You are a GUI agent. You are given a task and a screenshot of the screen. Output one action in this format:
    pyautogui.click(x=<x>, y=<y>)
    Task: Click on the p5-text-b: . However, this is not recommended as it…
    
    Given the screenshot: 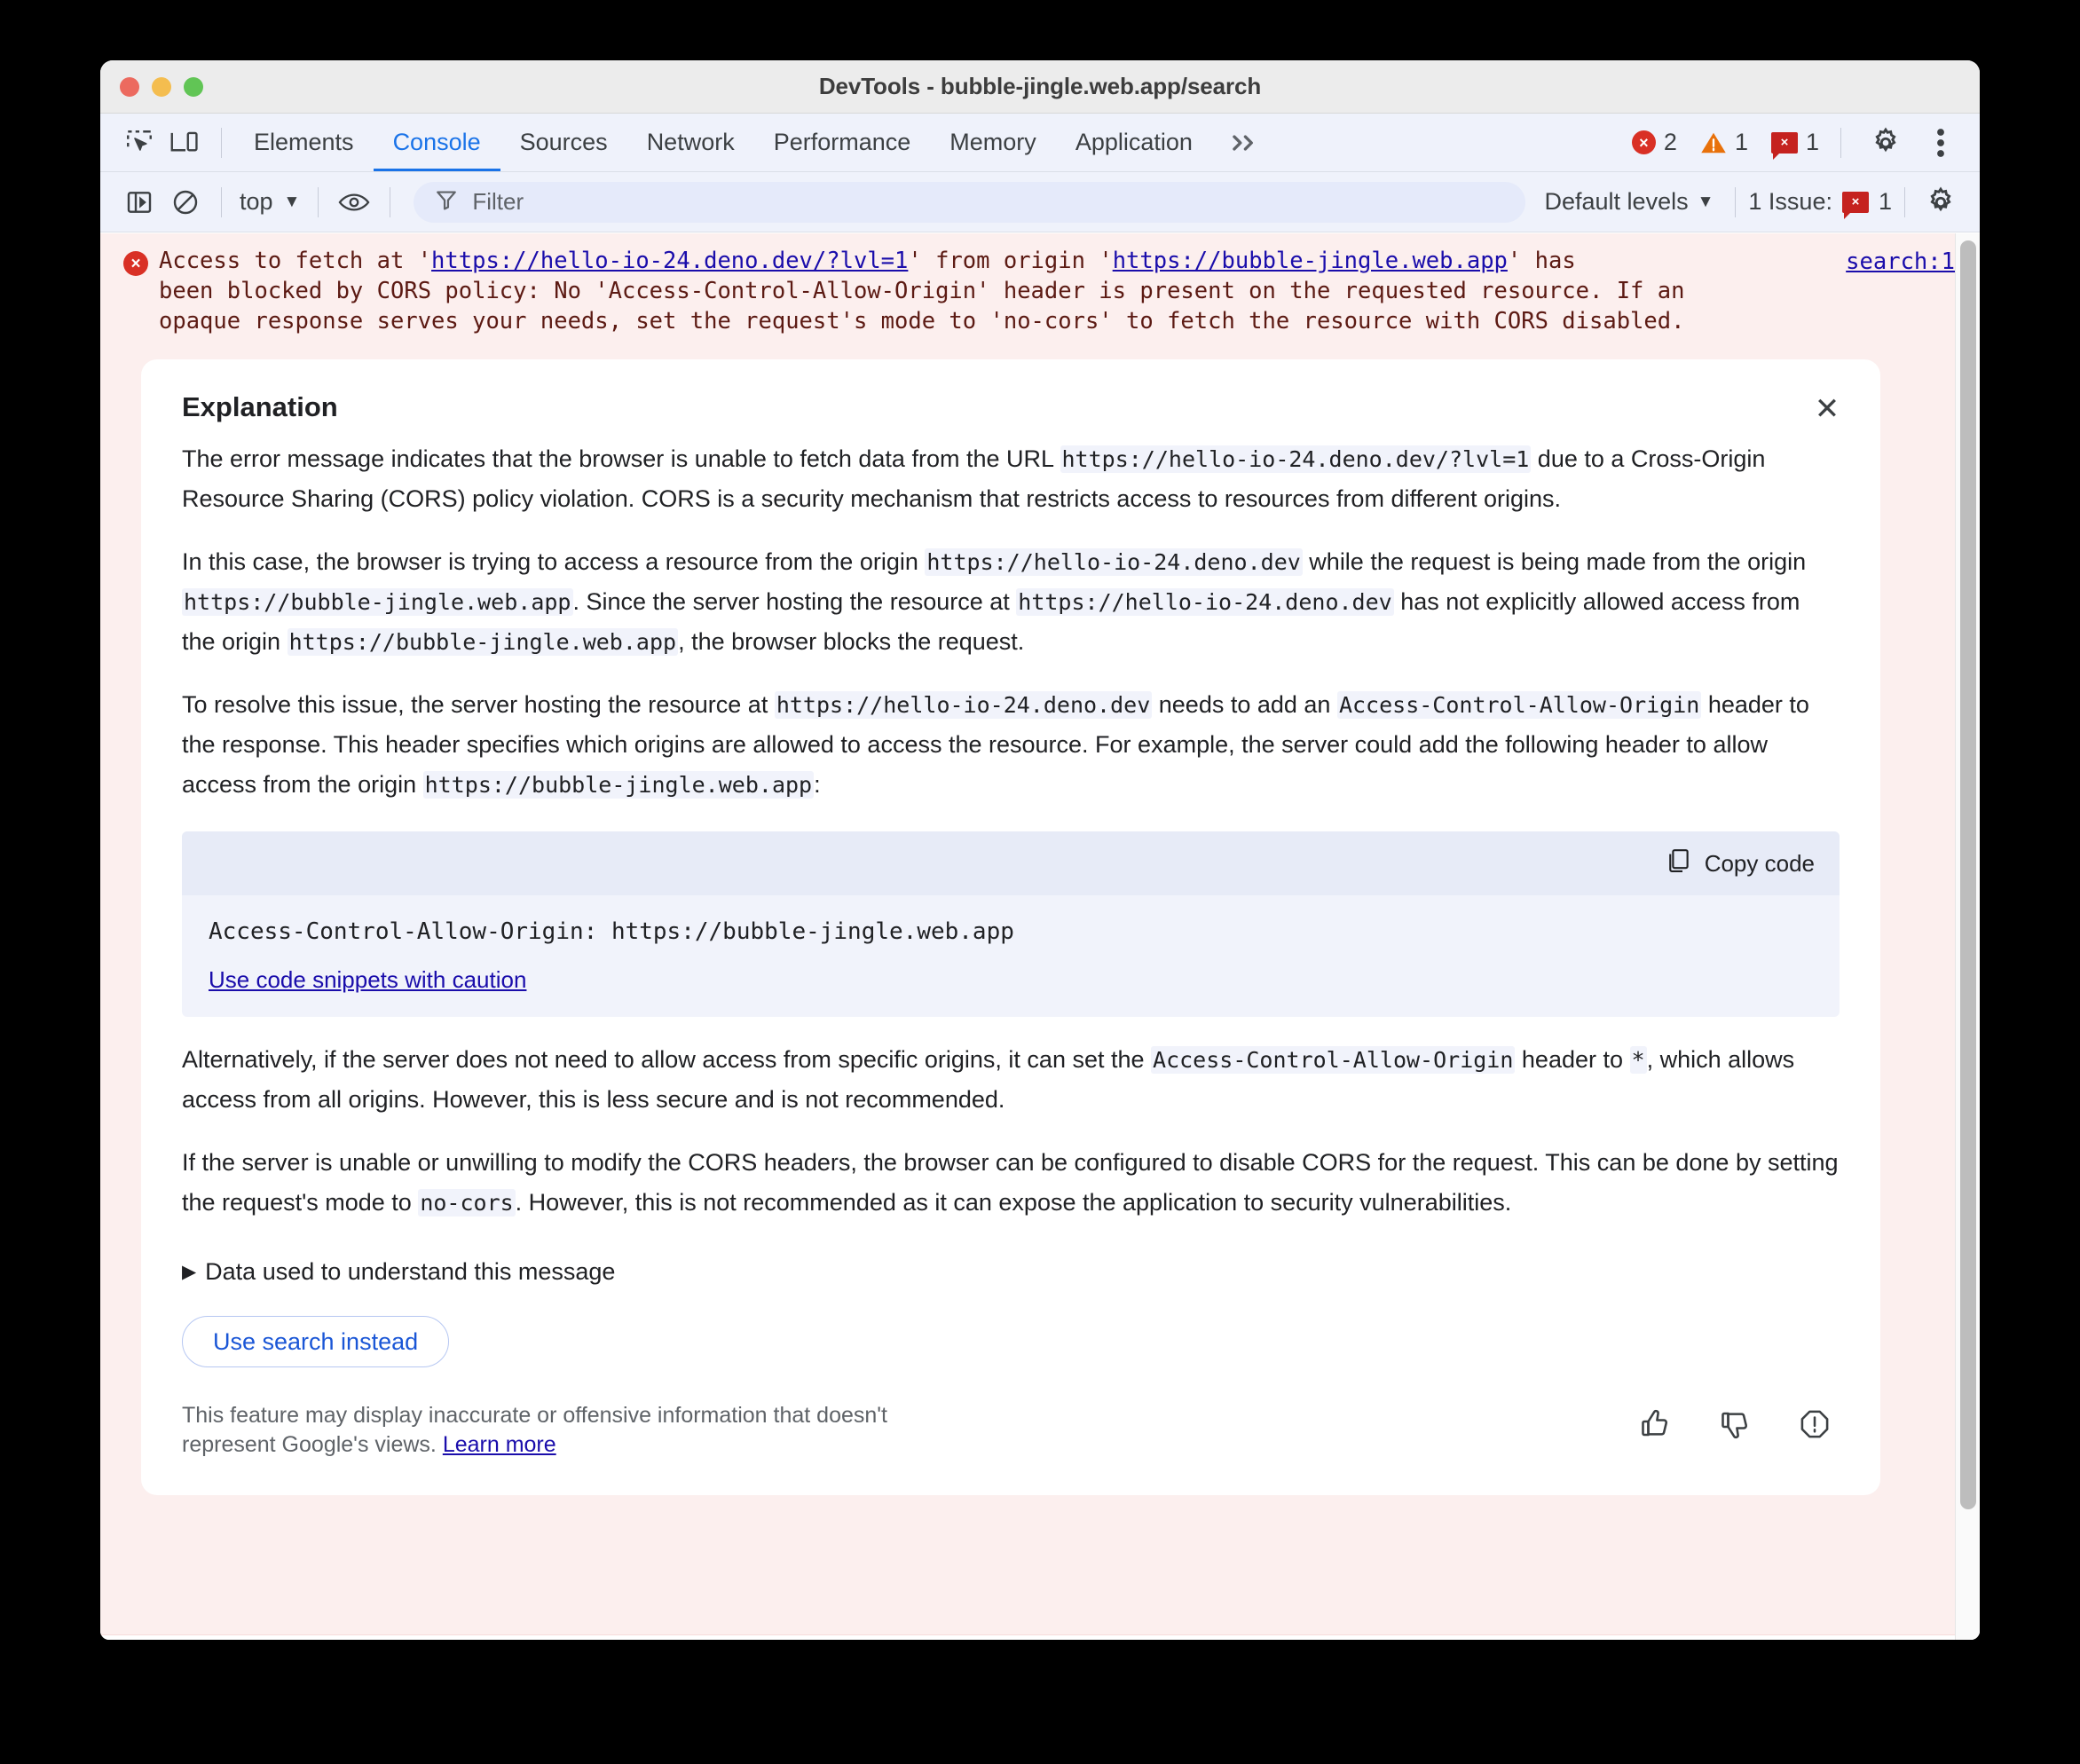 What is the action you would take?
    pyautogui.click(x=1013, y=1203)
    